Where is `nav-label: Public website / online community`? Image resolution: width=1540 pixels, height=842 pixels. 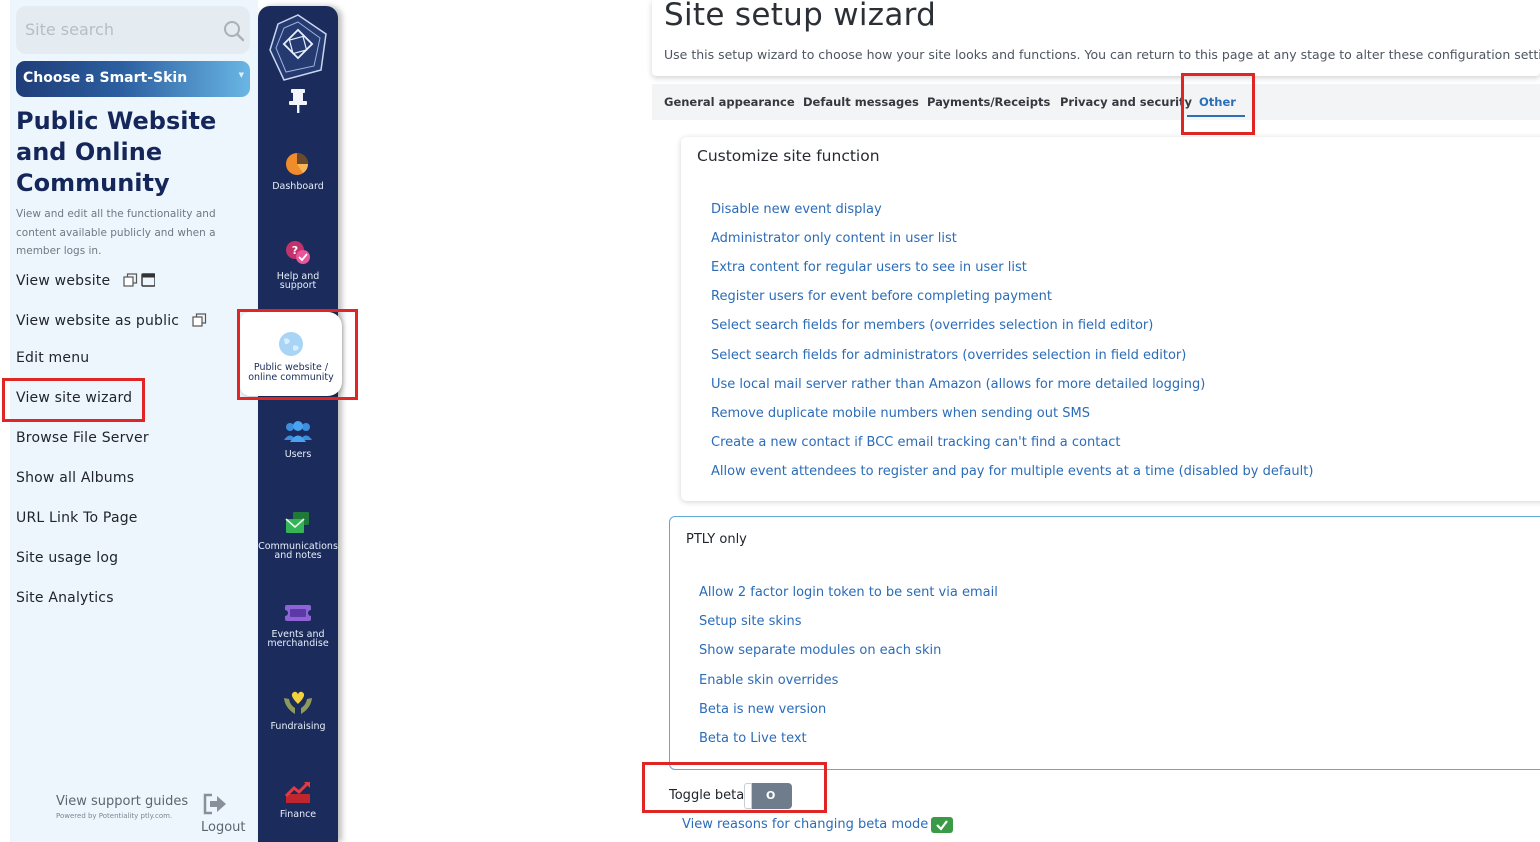
nav-label: Public website / online community is located at coordinates (291, 372).